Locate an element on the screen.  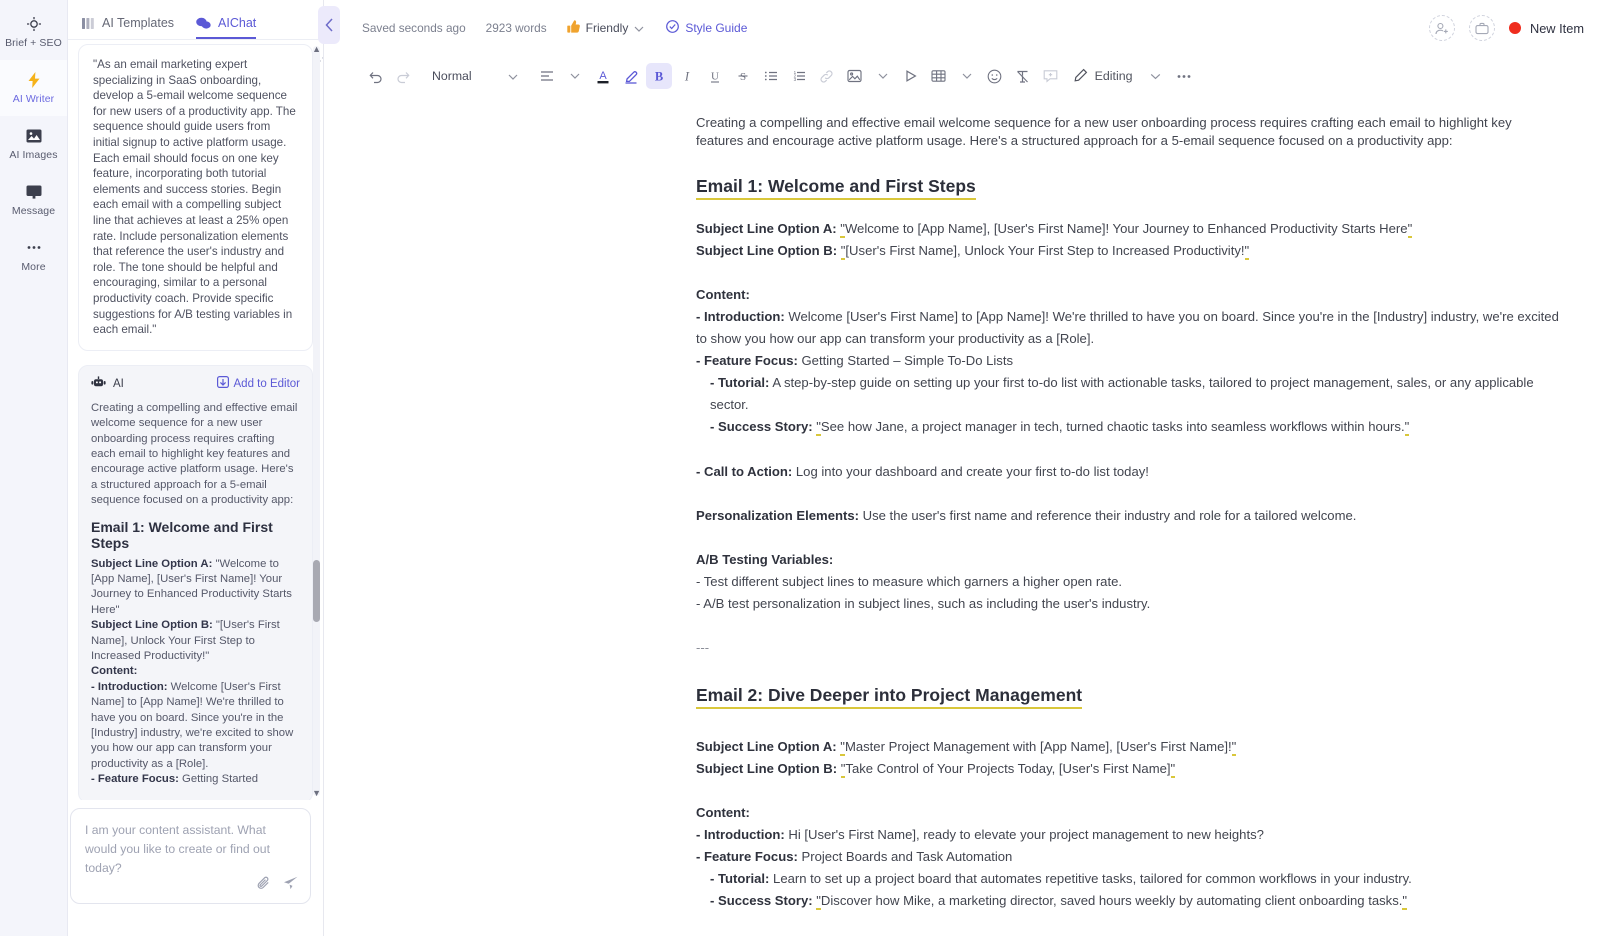
strikethrough-icon: S is located at coordinates (743, 76).